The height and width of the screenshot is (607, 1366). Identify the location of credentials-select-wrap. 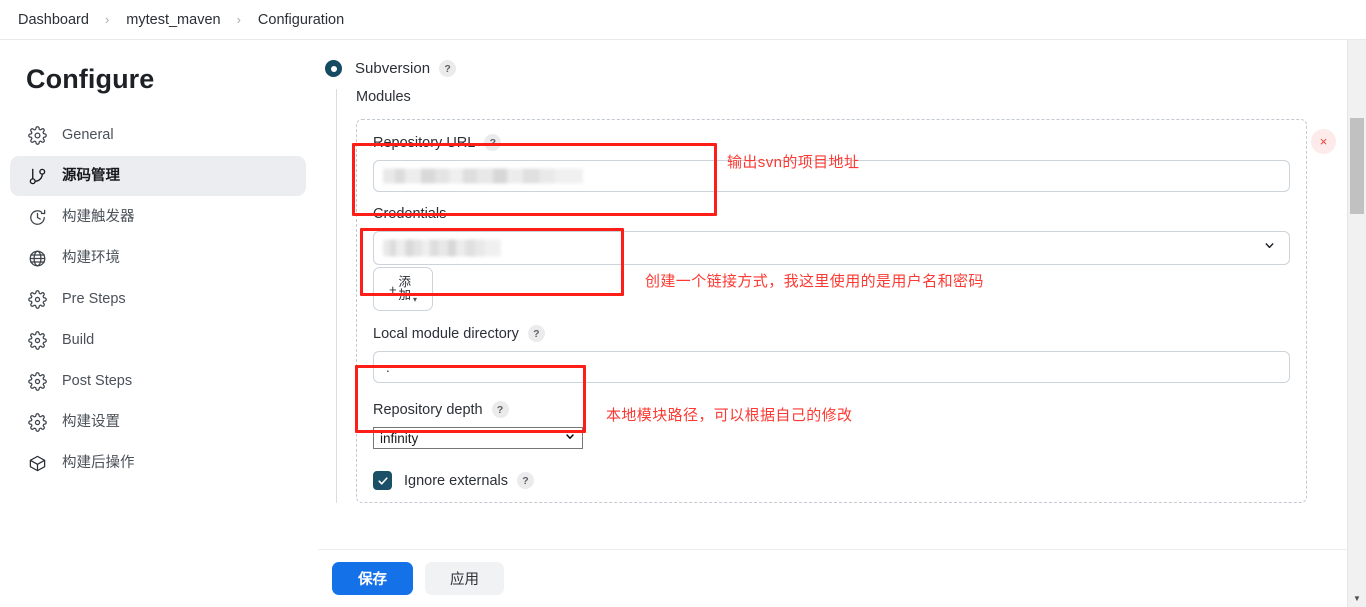
(831, 248).